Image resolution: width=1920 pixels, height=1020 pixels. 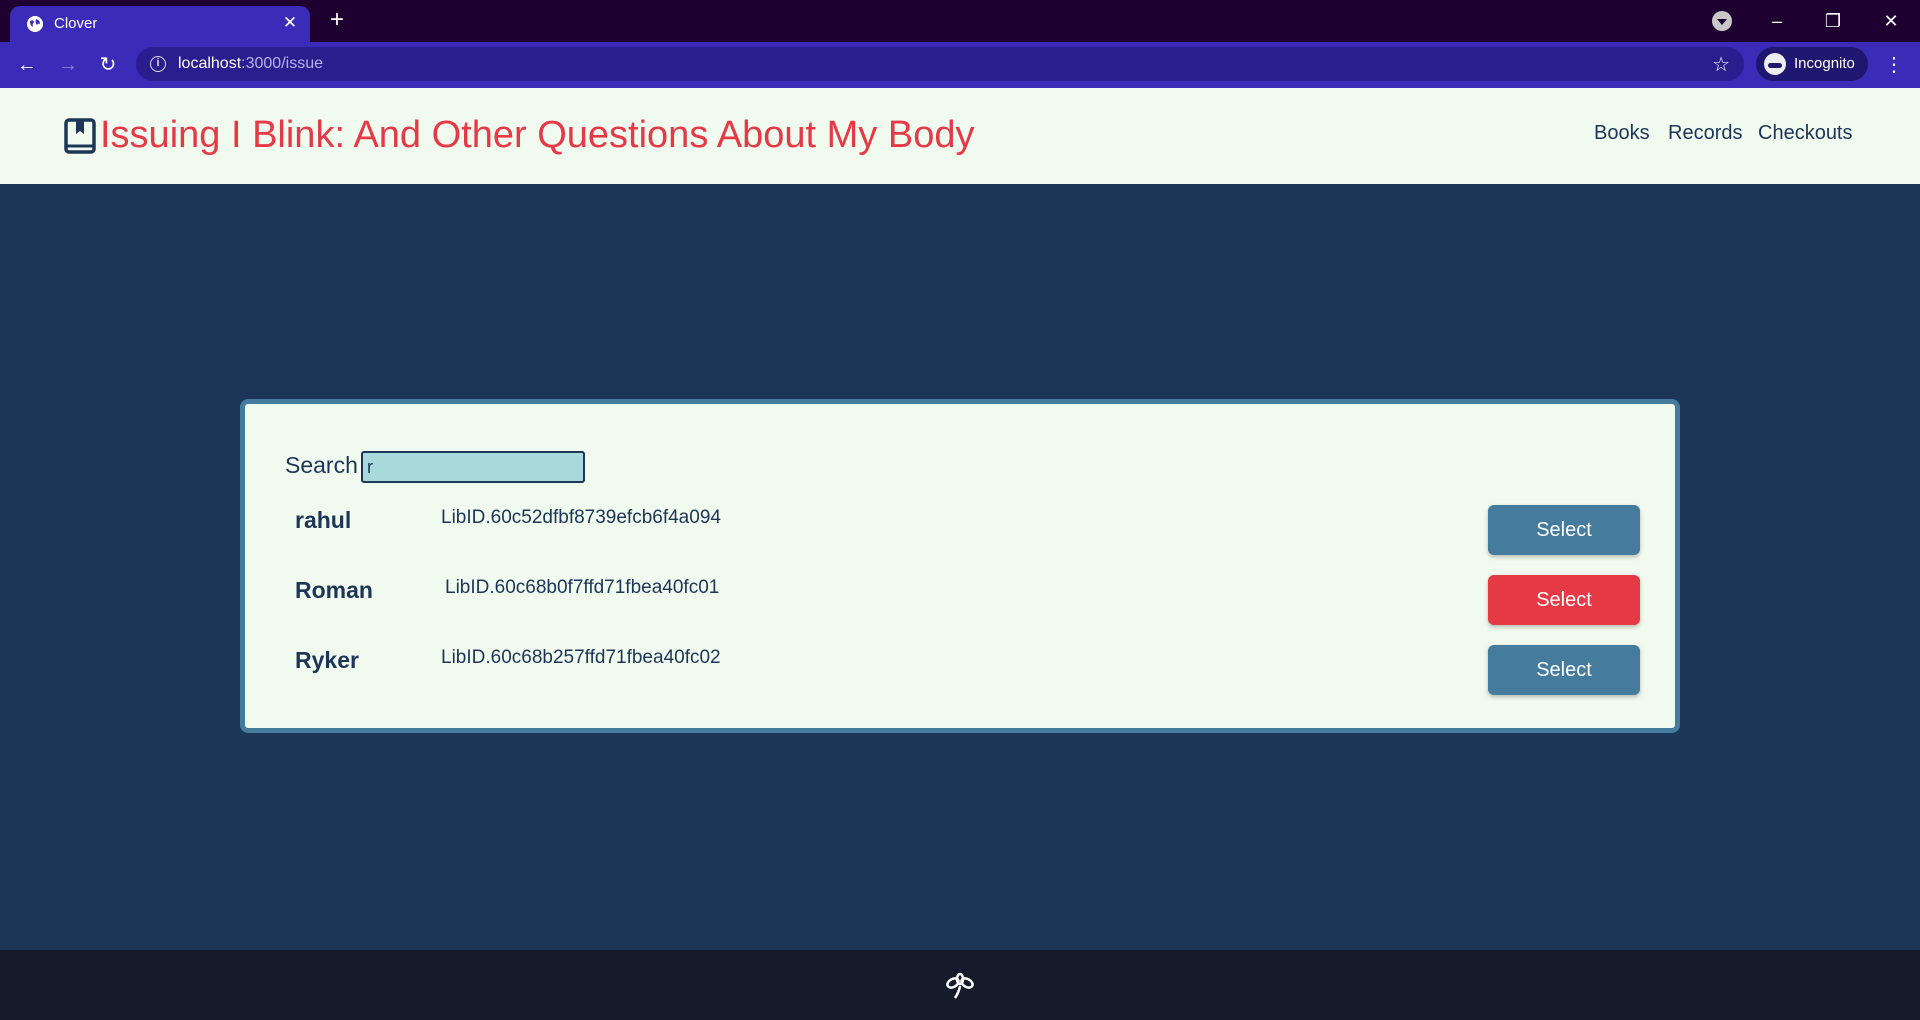 I want to click on member-name: Ryker, so click(x=327, y=660).